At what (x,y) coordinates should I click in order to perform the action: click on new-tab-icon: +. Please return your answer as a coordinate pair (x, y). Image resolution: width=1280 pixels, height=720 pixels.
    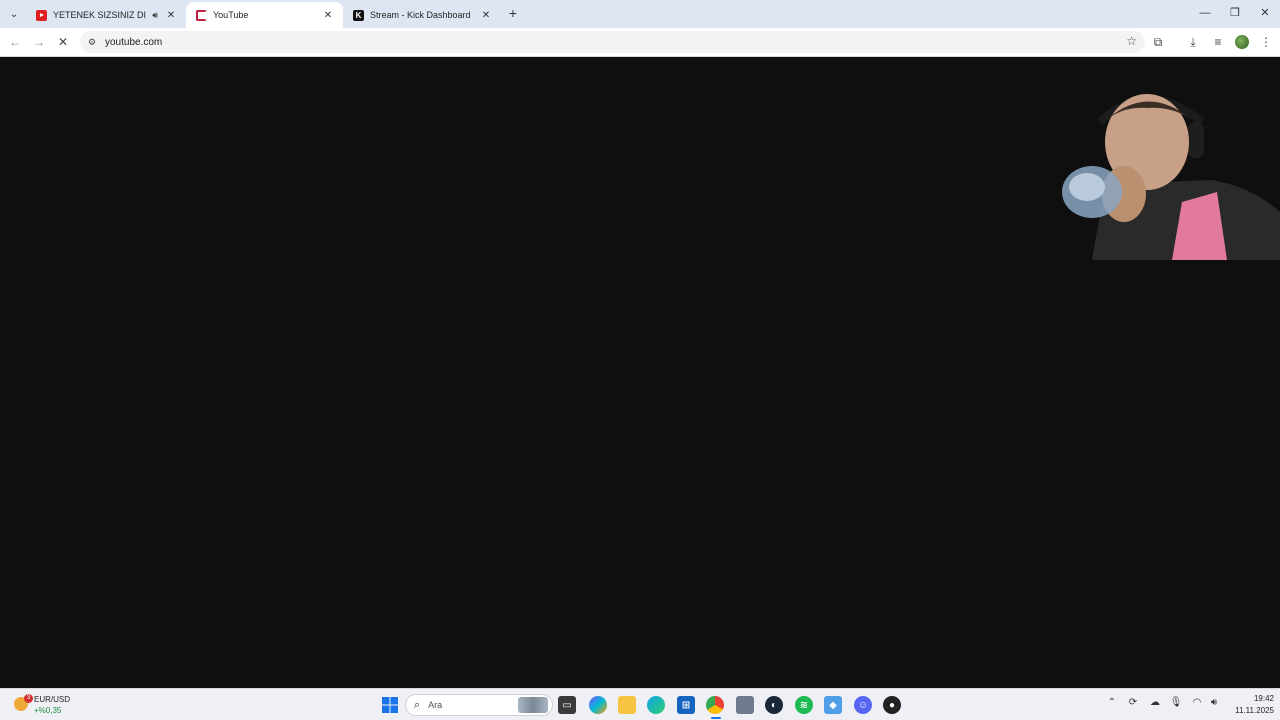
    Looking at the image, I should click on (513, 13).